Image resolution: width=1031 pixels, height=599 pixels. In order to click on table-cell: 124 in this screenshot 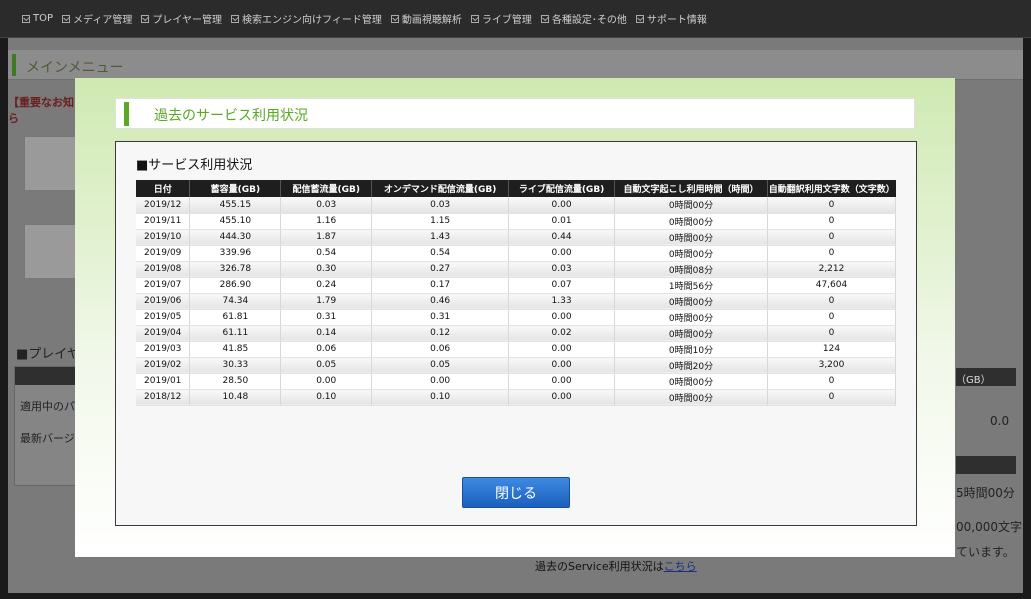, I will do `click(832, 349)`.